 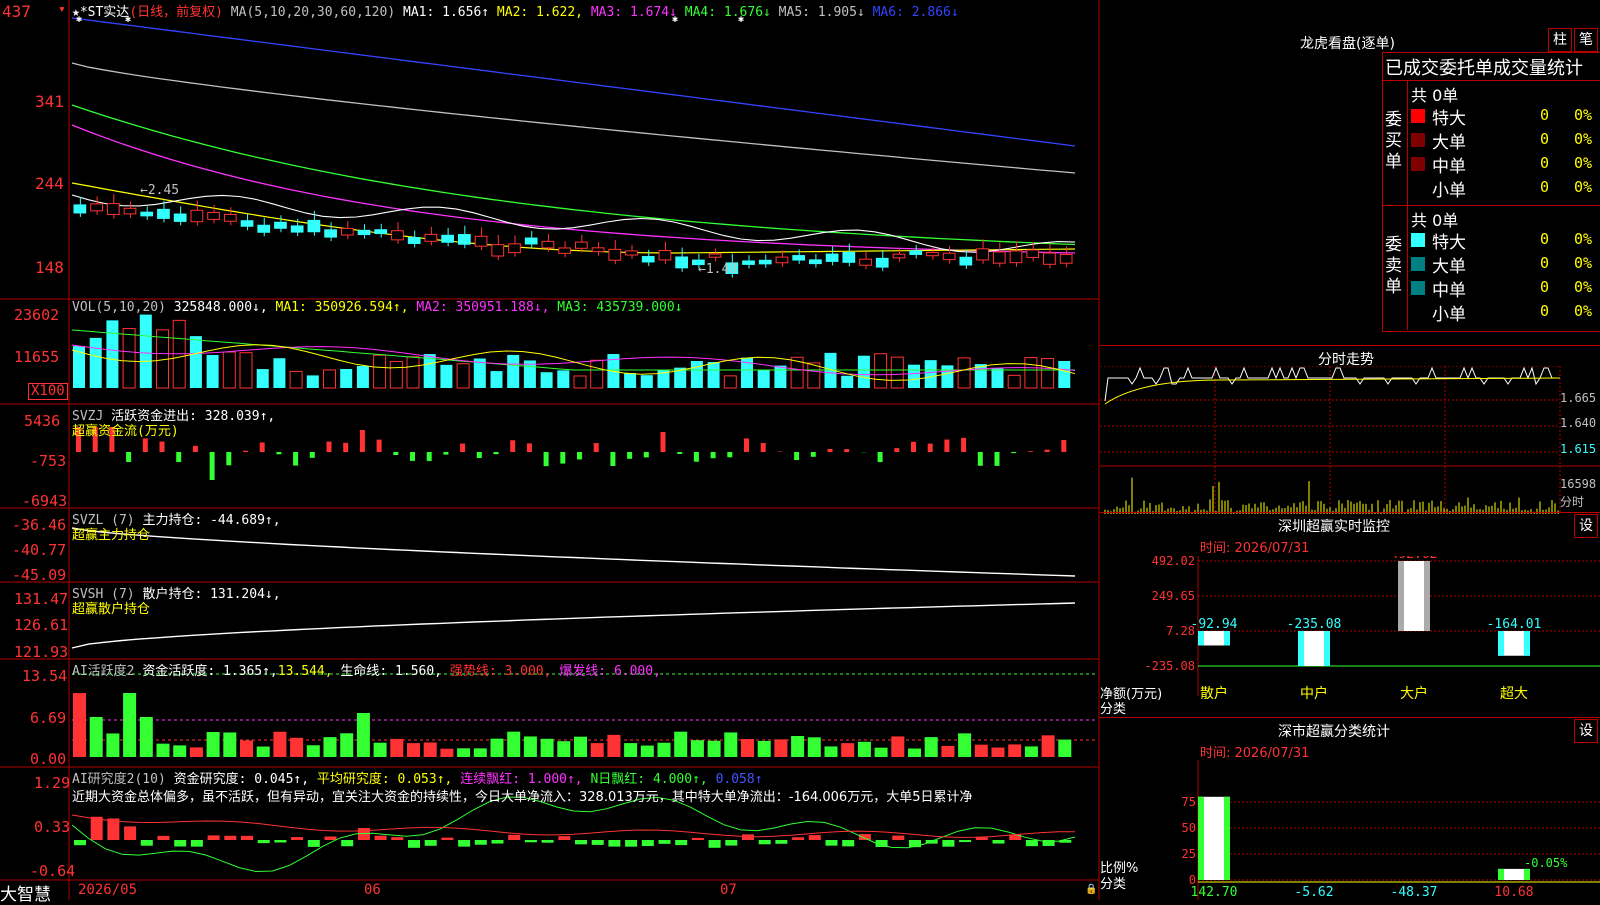 What do you see at coordinates (630, 12) in the screenshot?
I see `ma-value-3: MA3: 1.674↓` at bounding box center [630, 12].